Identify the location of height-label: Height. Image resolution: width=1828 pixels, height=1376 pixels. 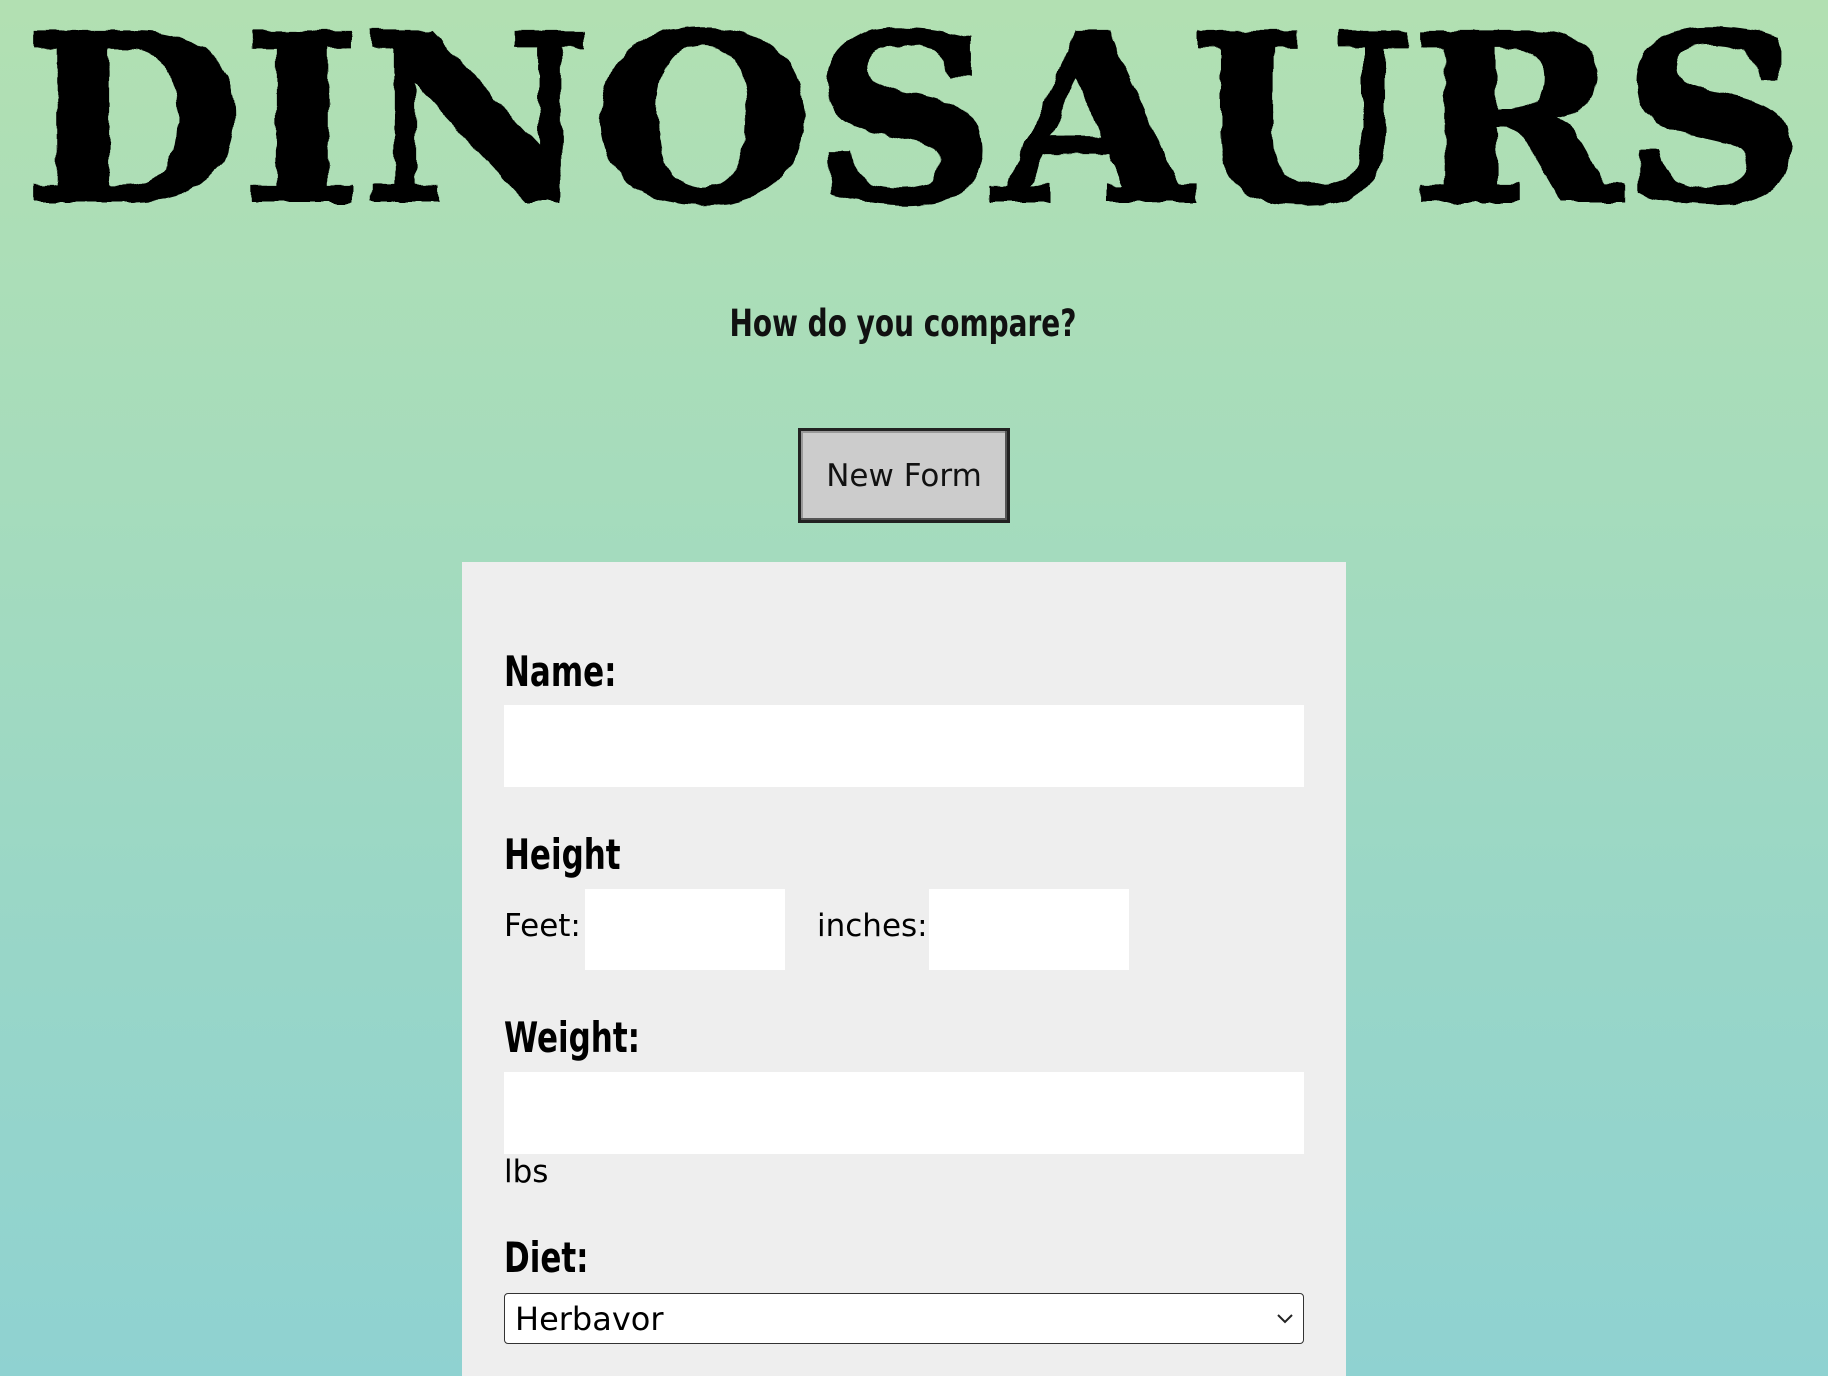
(562, 854).